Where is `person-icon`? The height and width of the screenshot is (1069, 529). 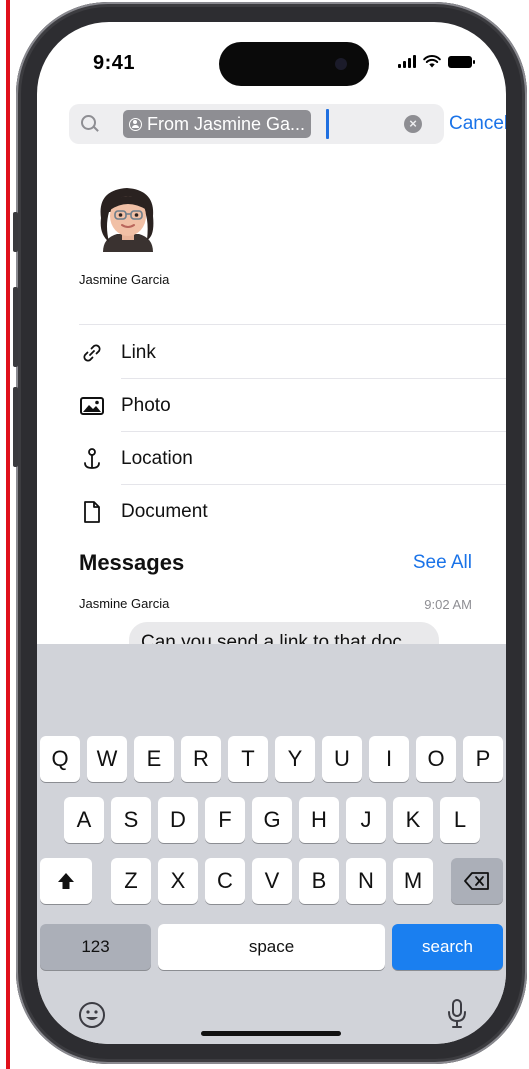
person-icon is located at coordinates (135, 124).